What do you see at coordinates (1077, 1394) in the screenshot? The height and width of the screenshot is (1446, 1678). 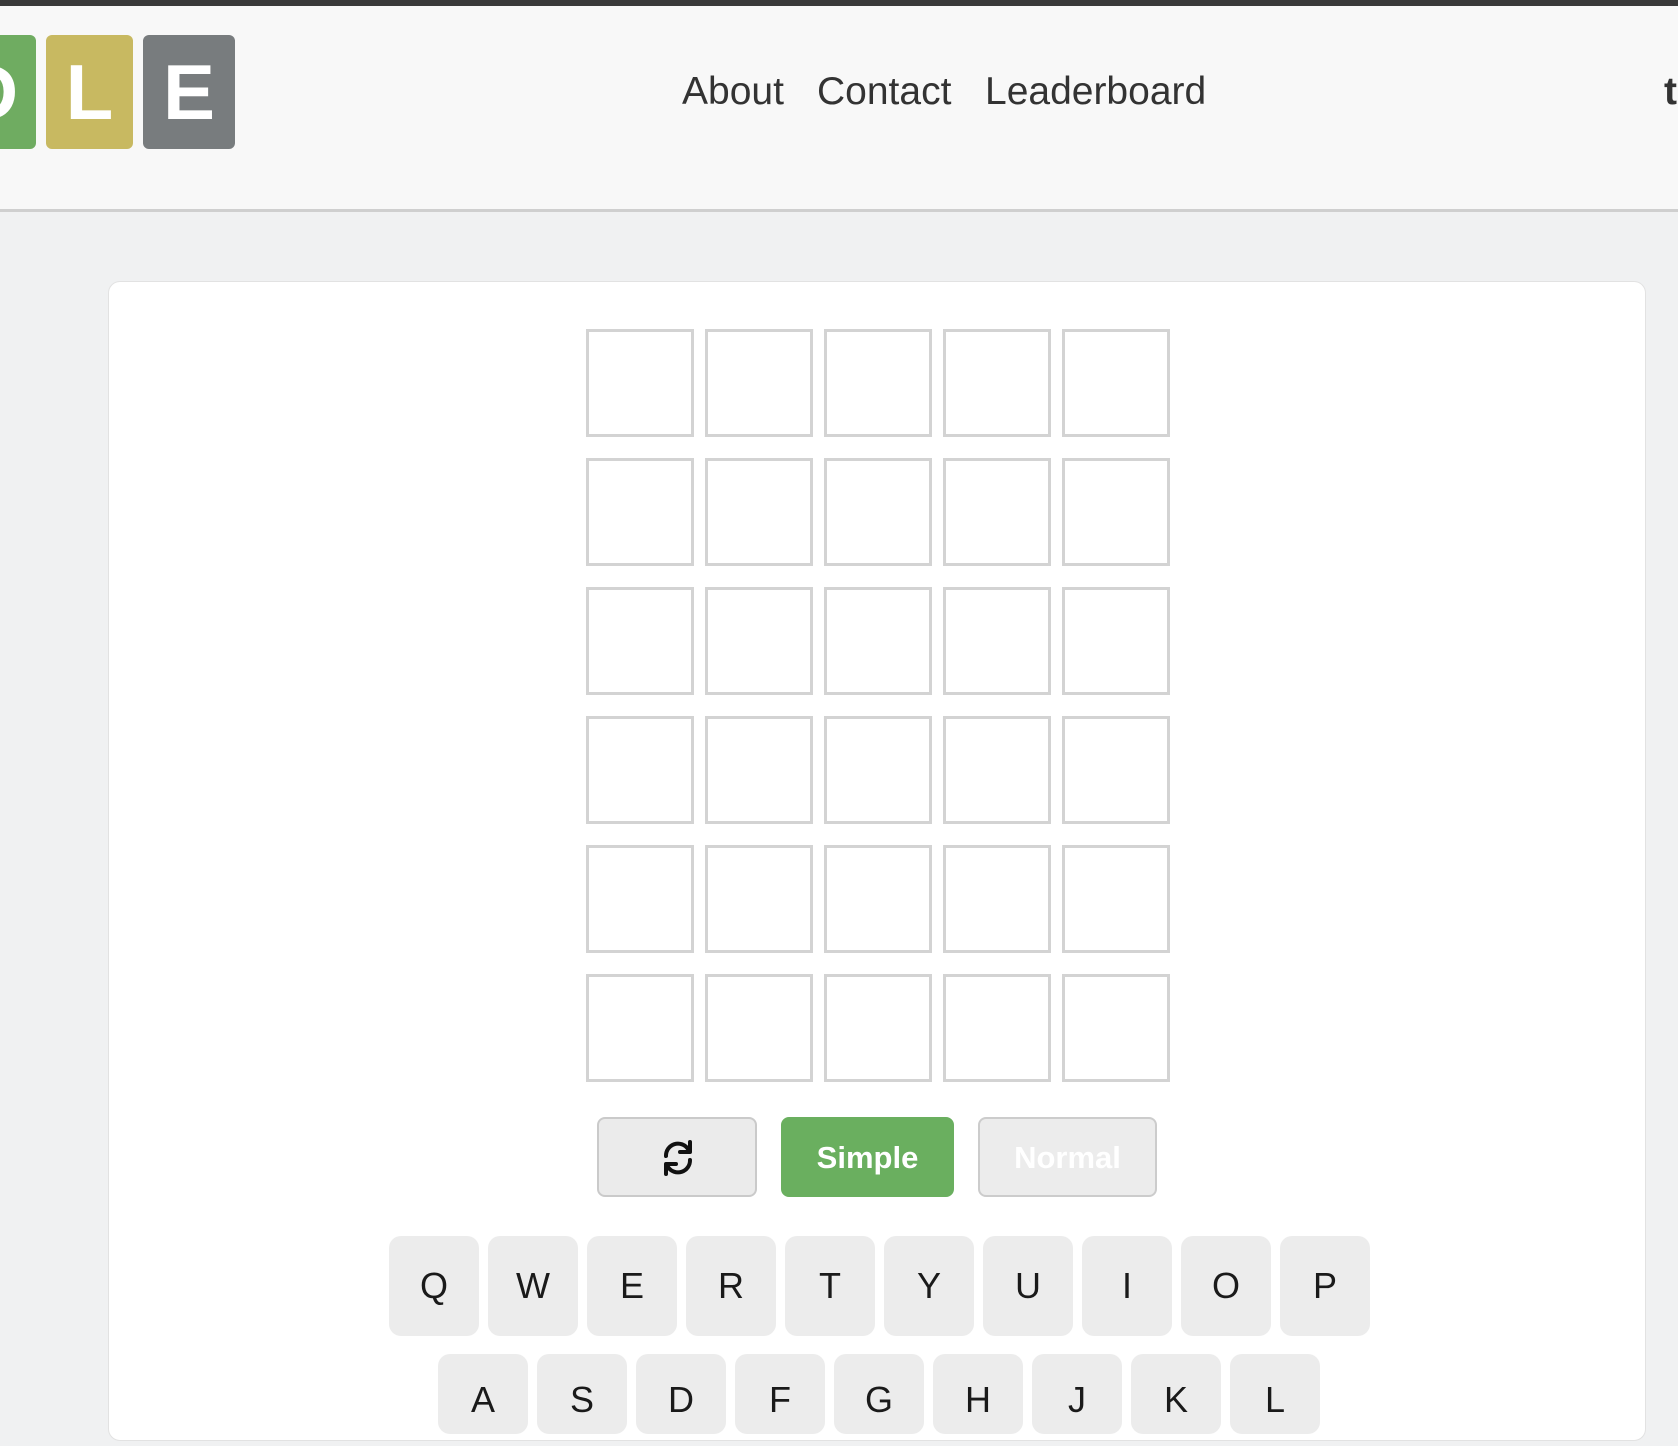 I see `key-j: J` at bounding box center [1077, 1394].